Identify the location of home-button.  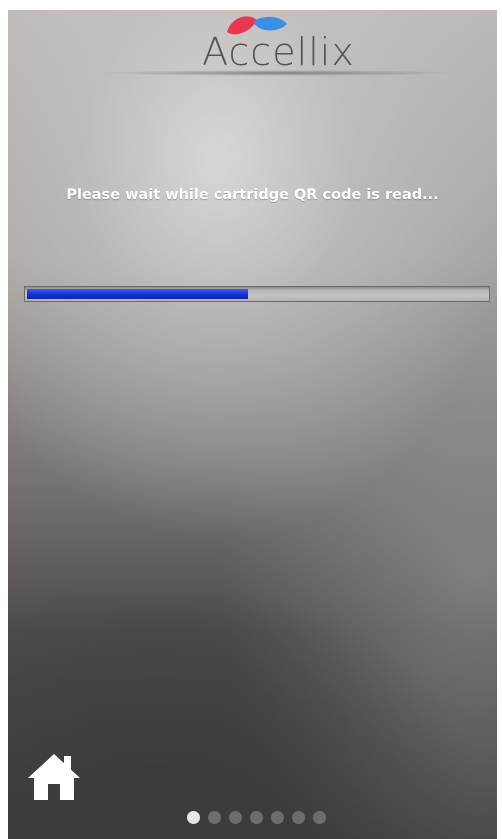
(54, 779).